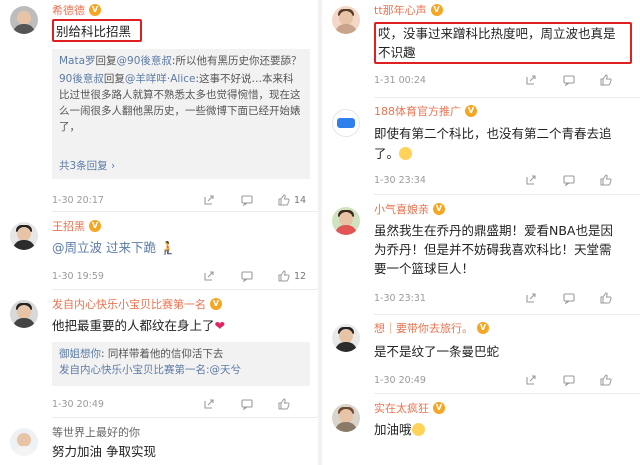 Image resolution: width=640 pixels, height=465 pixels. What do you see at coordinates (393, 429) in the screenshot?
I see `comment-body: 加油哦` at bounding box center [393, 429].